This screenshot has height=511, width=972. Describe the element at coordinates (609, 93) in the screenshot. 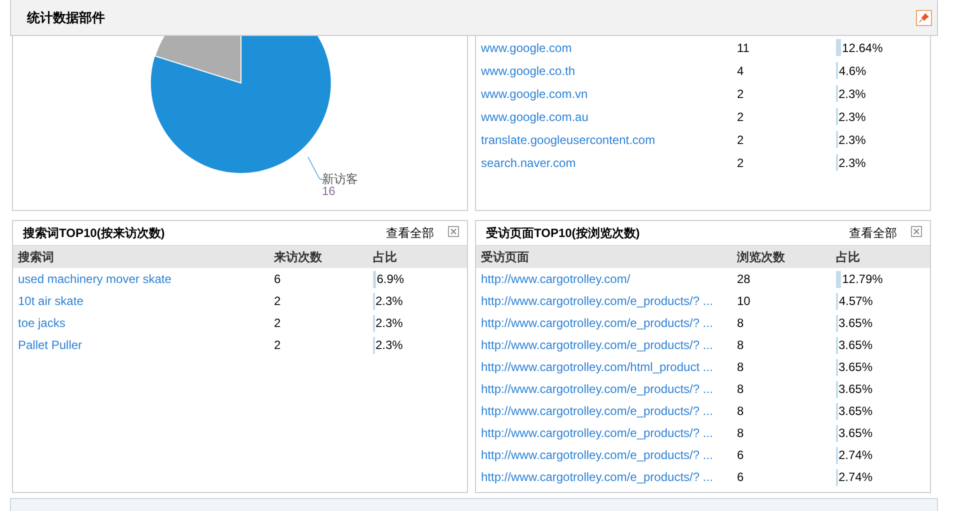

I see `referrer-link: www.google.com.vn` at that location.